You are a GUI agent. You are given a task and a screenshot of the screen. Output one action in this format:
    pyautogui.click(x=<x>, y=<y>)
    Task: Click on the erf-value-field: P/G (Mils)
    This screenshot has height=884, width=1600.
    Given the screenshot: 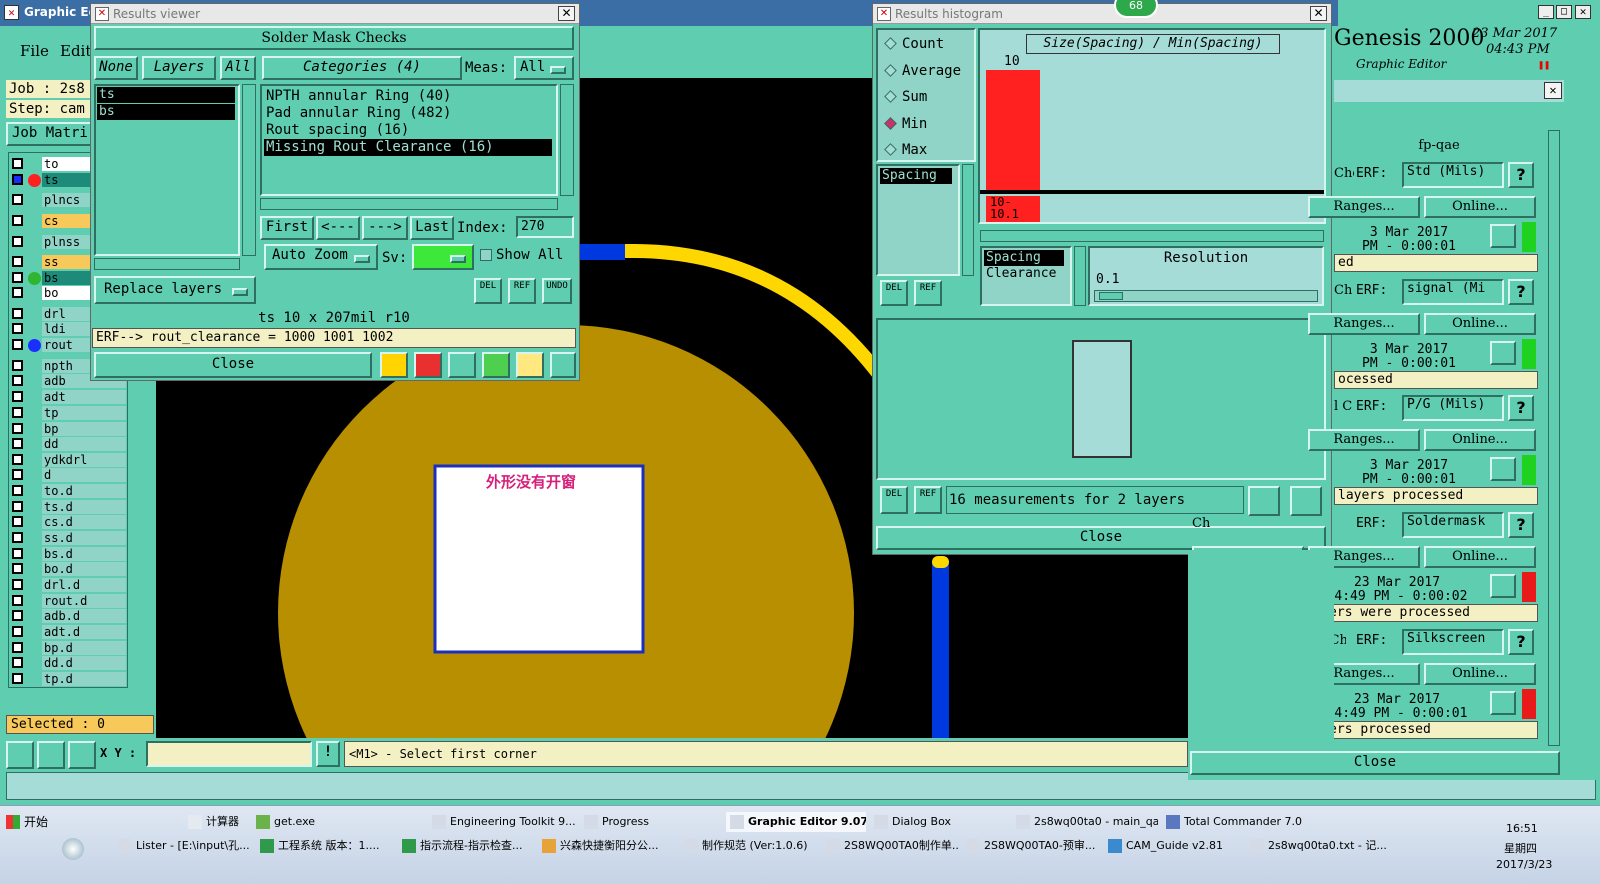 What is the action you would take?
    pyautogui.click(x=1453, y=408)
    